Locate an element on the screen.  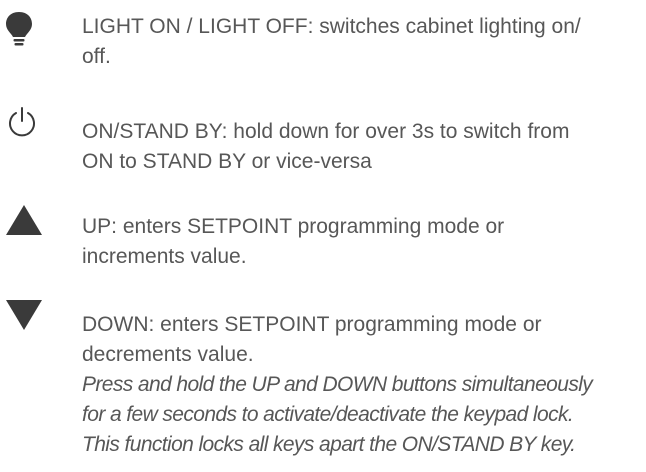
lightbulb-icon is located at coordinates (22, 28).